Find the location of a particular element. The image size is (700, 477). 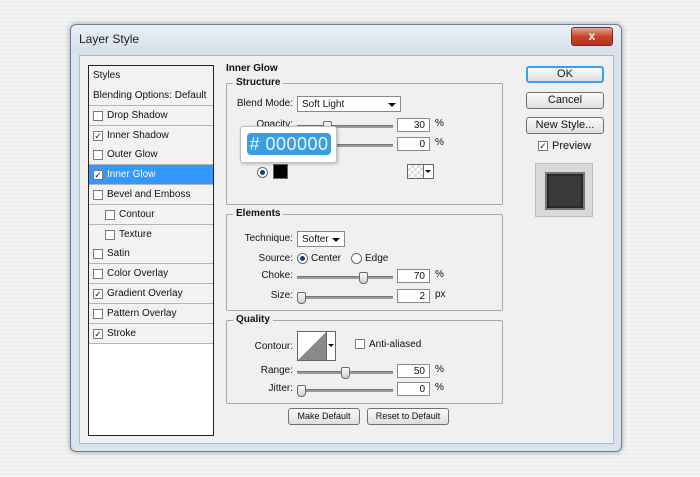

preview-swatch is located at coordinates (565, 191).